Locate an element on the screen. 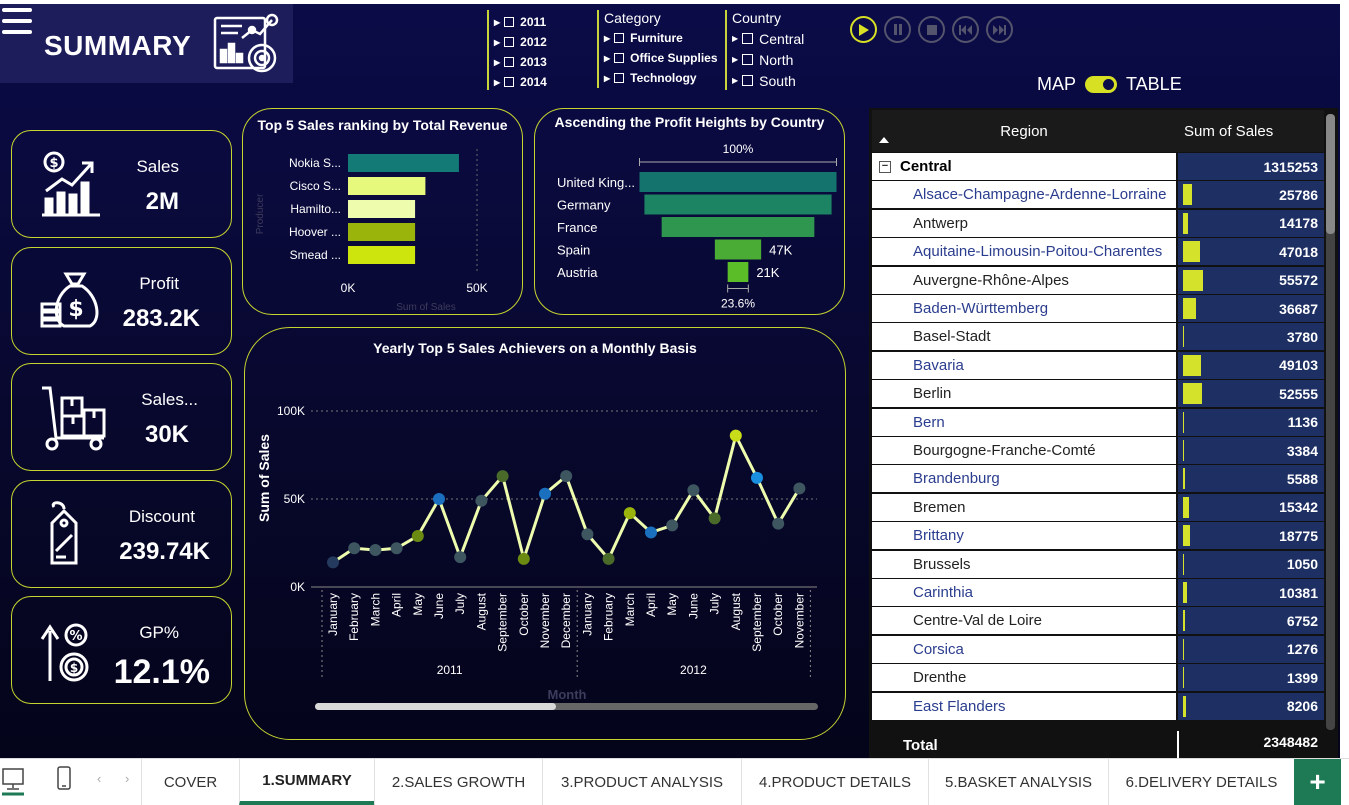  column-header-region: Region is located at coordinates (1024, 131).